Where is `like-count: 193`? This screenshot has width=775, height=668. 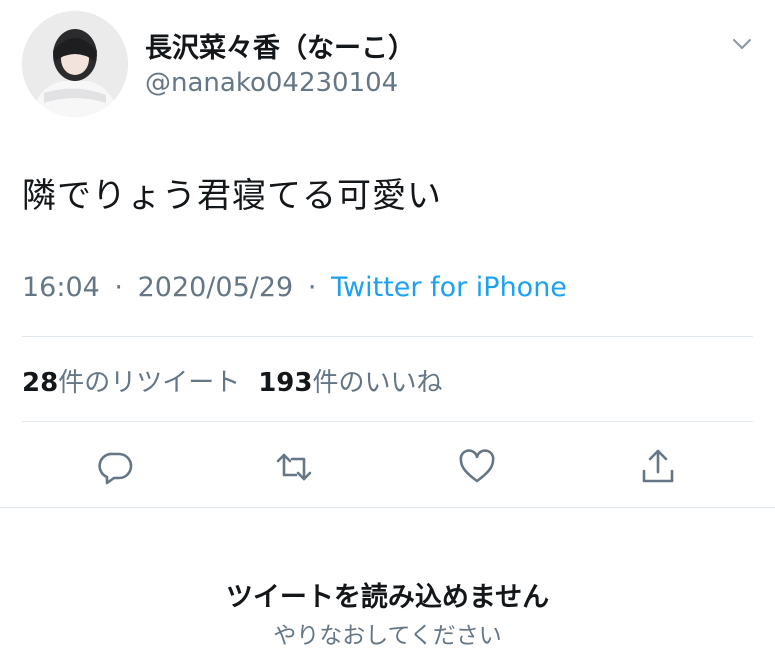 like-count: 193 is located at coordinates (285, 383).